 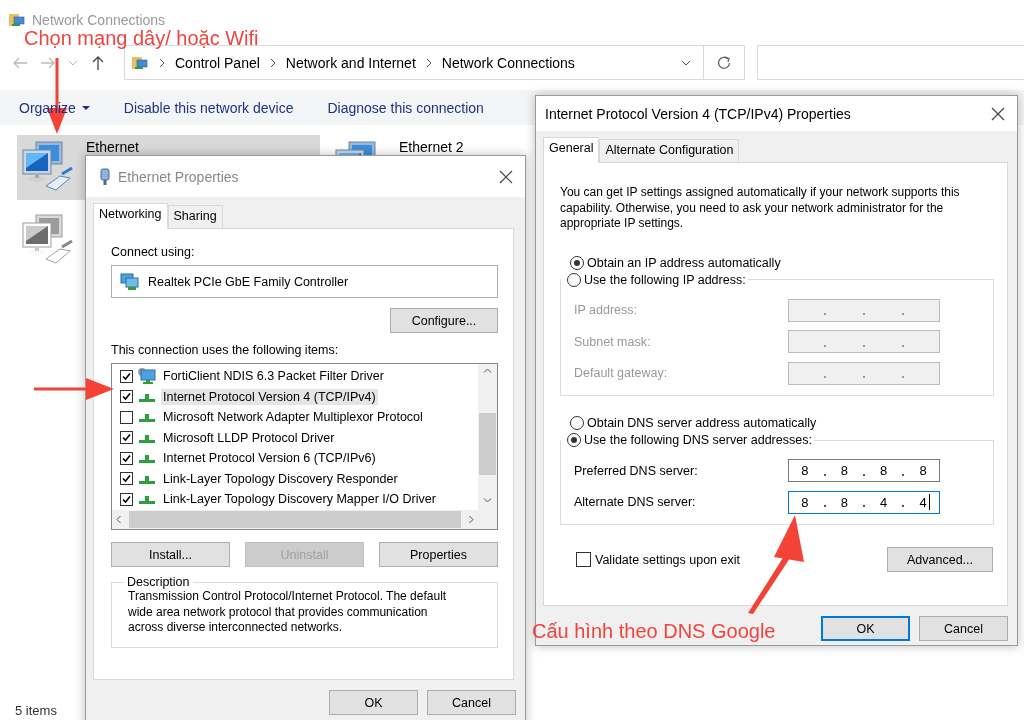 I want to click on section-label: Connect using:, so click(x=153, y=252).